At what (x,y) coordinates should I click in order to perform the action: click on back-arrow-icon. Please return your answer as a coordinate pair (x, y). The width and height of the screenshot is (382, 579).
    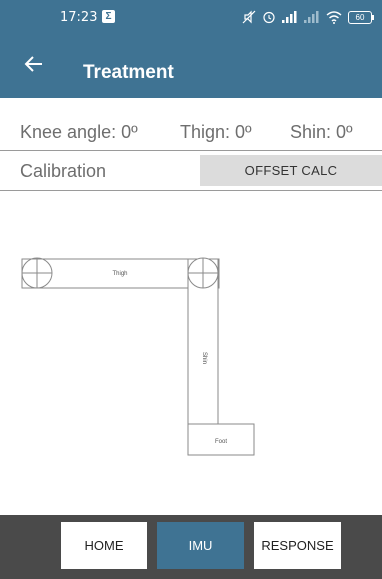
    Looking at the image, I should click on (34, 64).